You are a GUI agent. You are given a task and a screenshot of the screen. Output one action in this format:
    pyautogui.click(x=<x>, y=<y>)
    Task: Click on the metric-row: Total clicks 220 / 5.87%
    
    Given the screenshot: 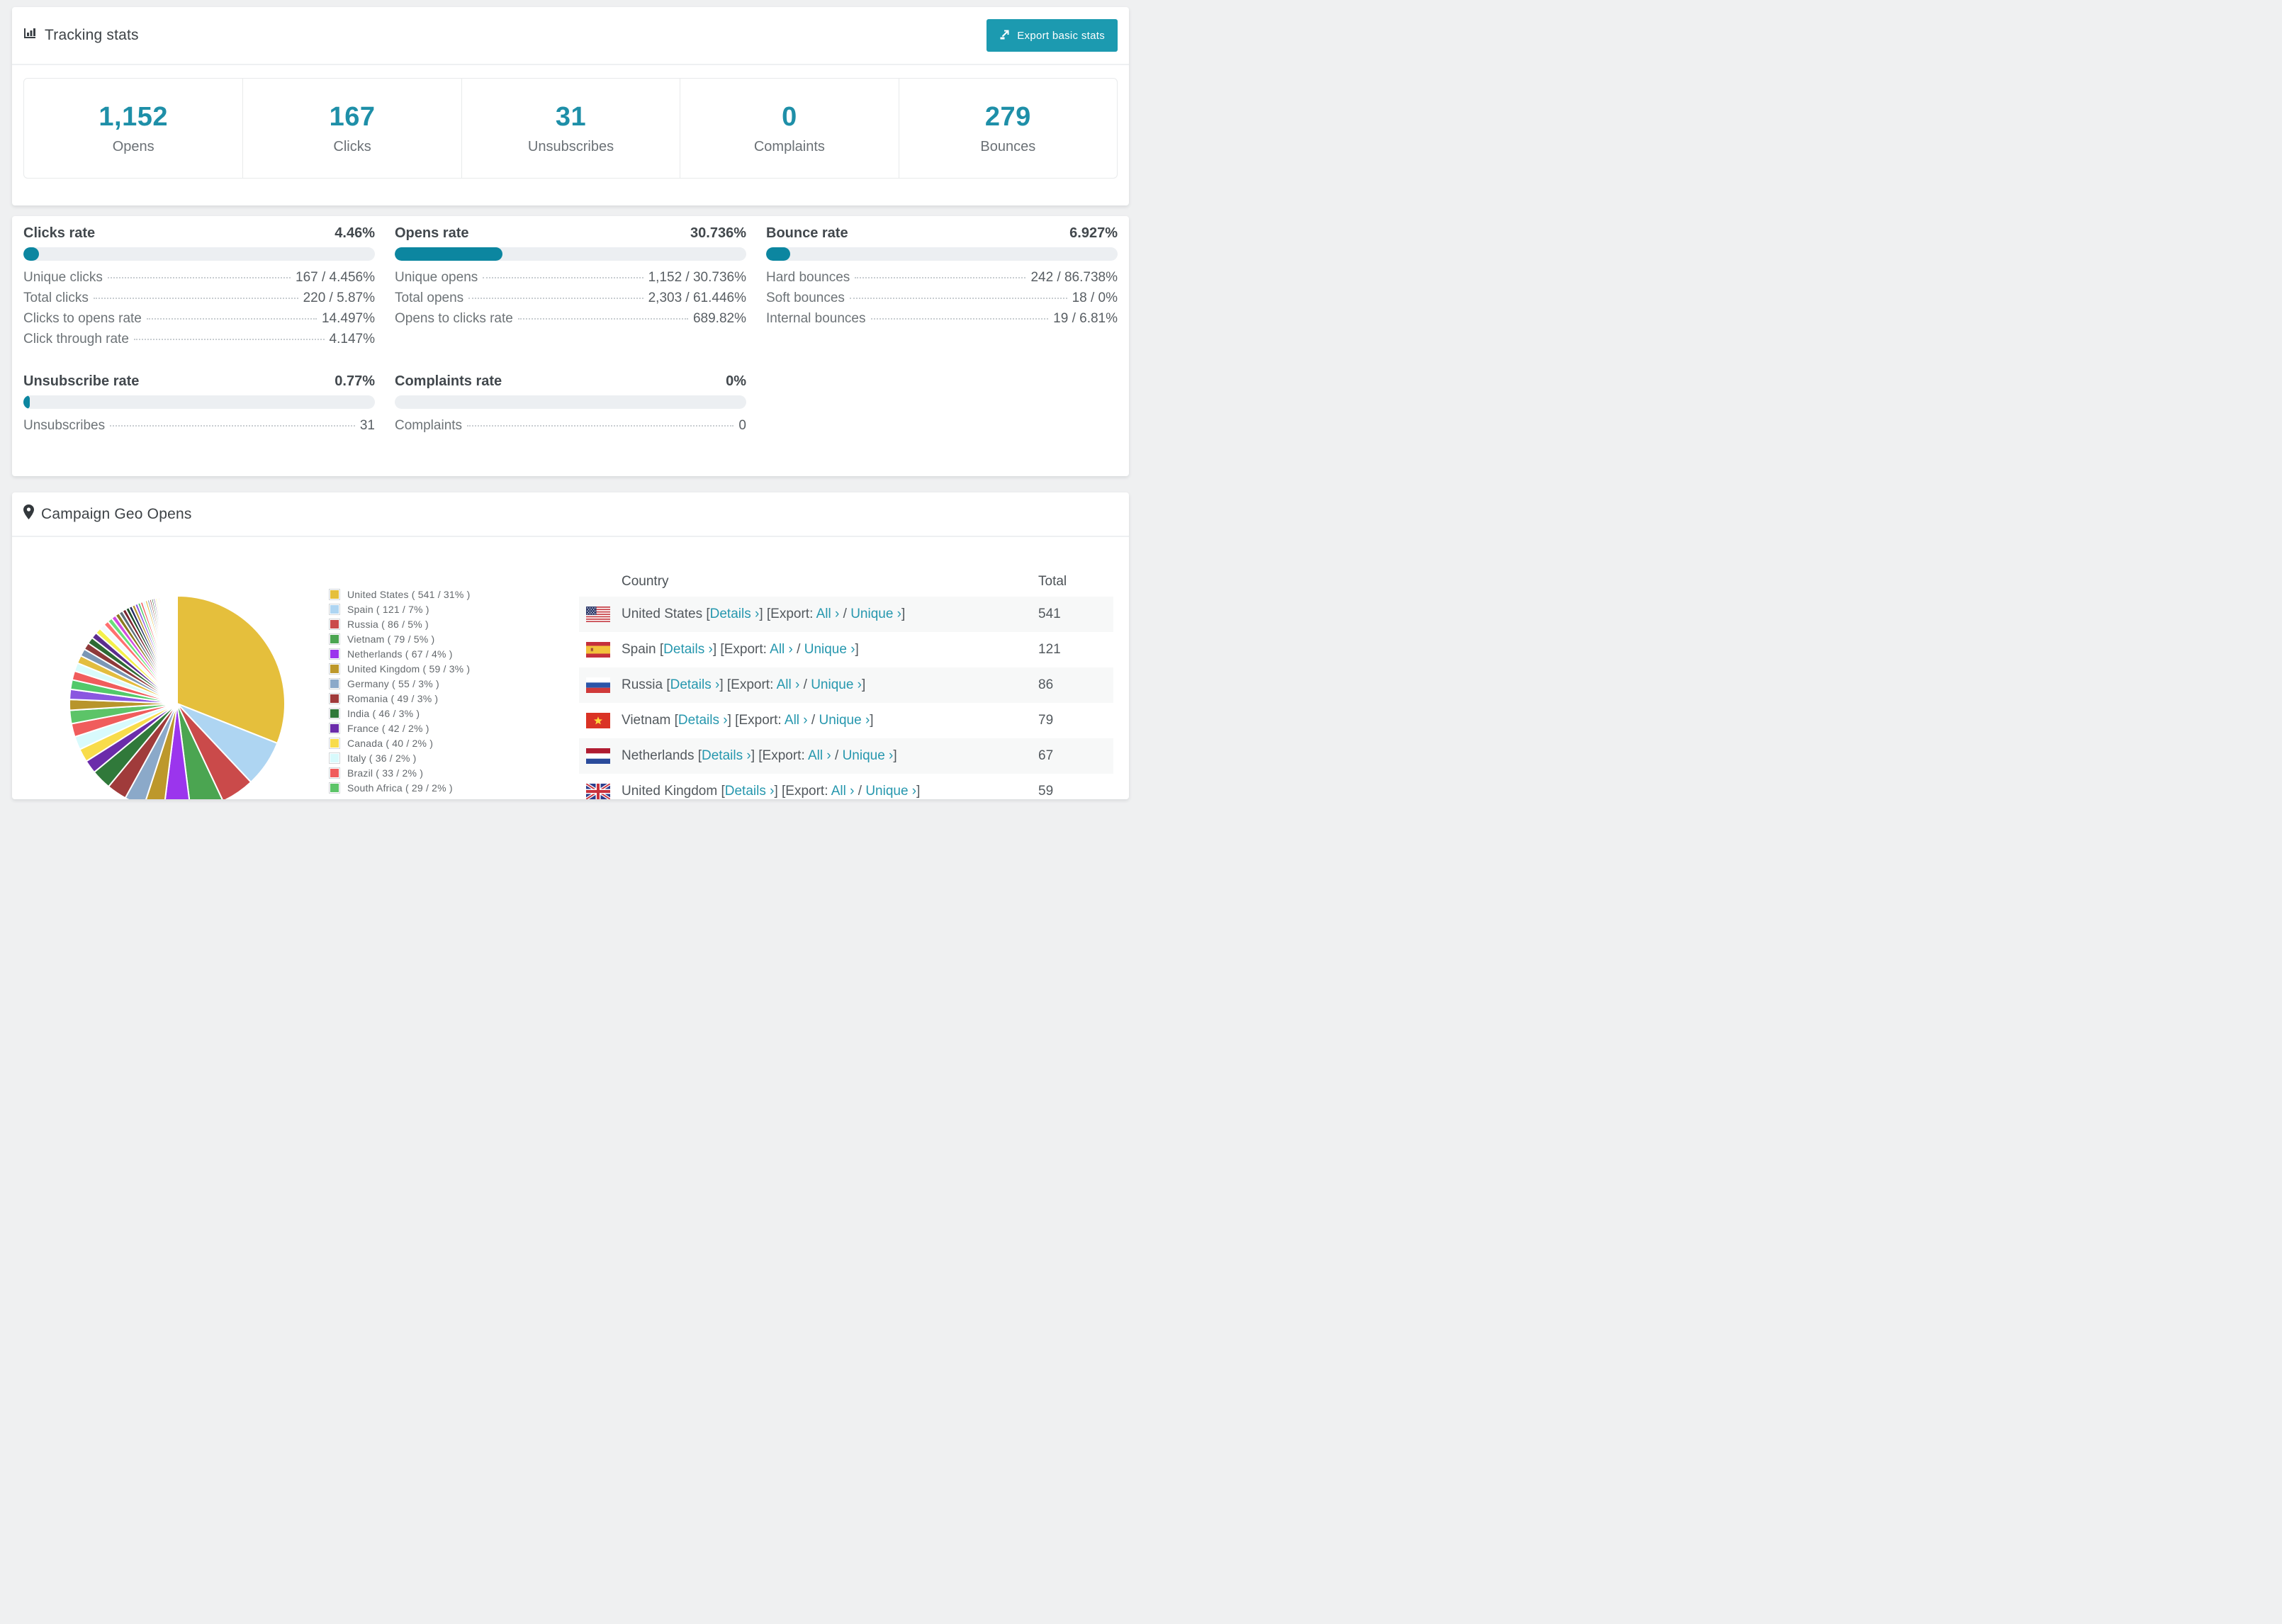 What is the action you would take?
    pyautogui.click(x=199, y=298)
    